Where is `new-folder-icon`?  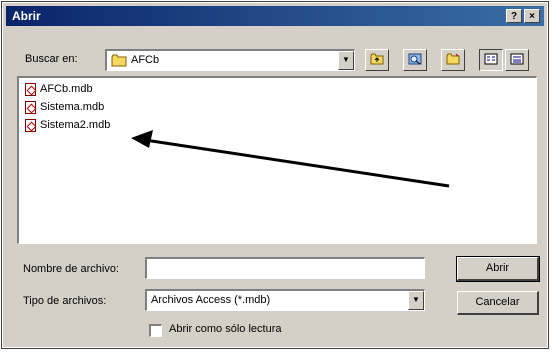 new-folder-icon is located at coordinates (453, 59).